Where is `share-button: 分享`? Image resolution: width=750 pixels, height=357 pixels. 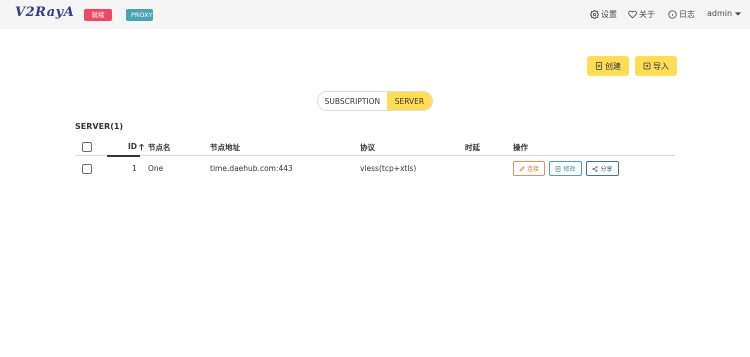 share-button: 分享 is located at coordinates (602, 168).